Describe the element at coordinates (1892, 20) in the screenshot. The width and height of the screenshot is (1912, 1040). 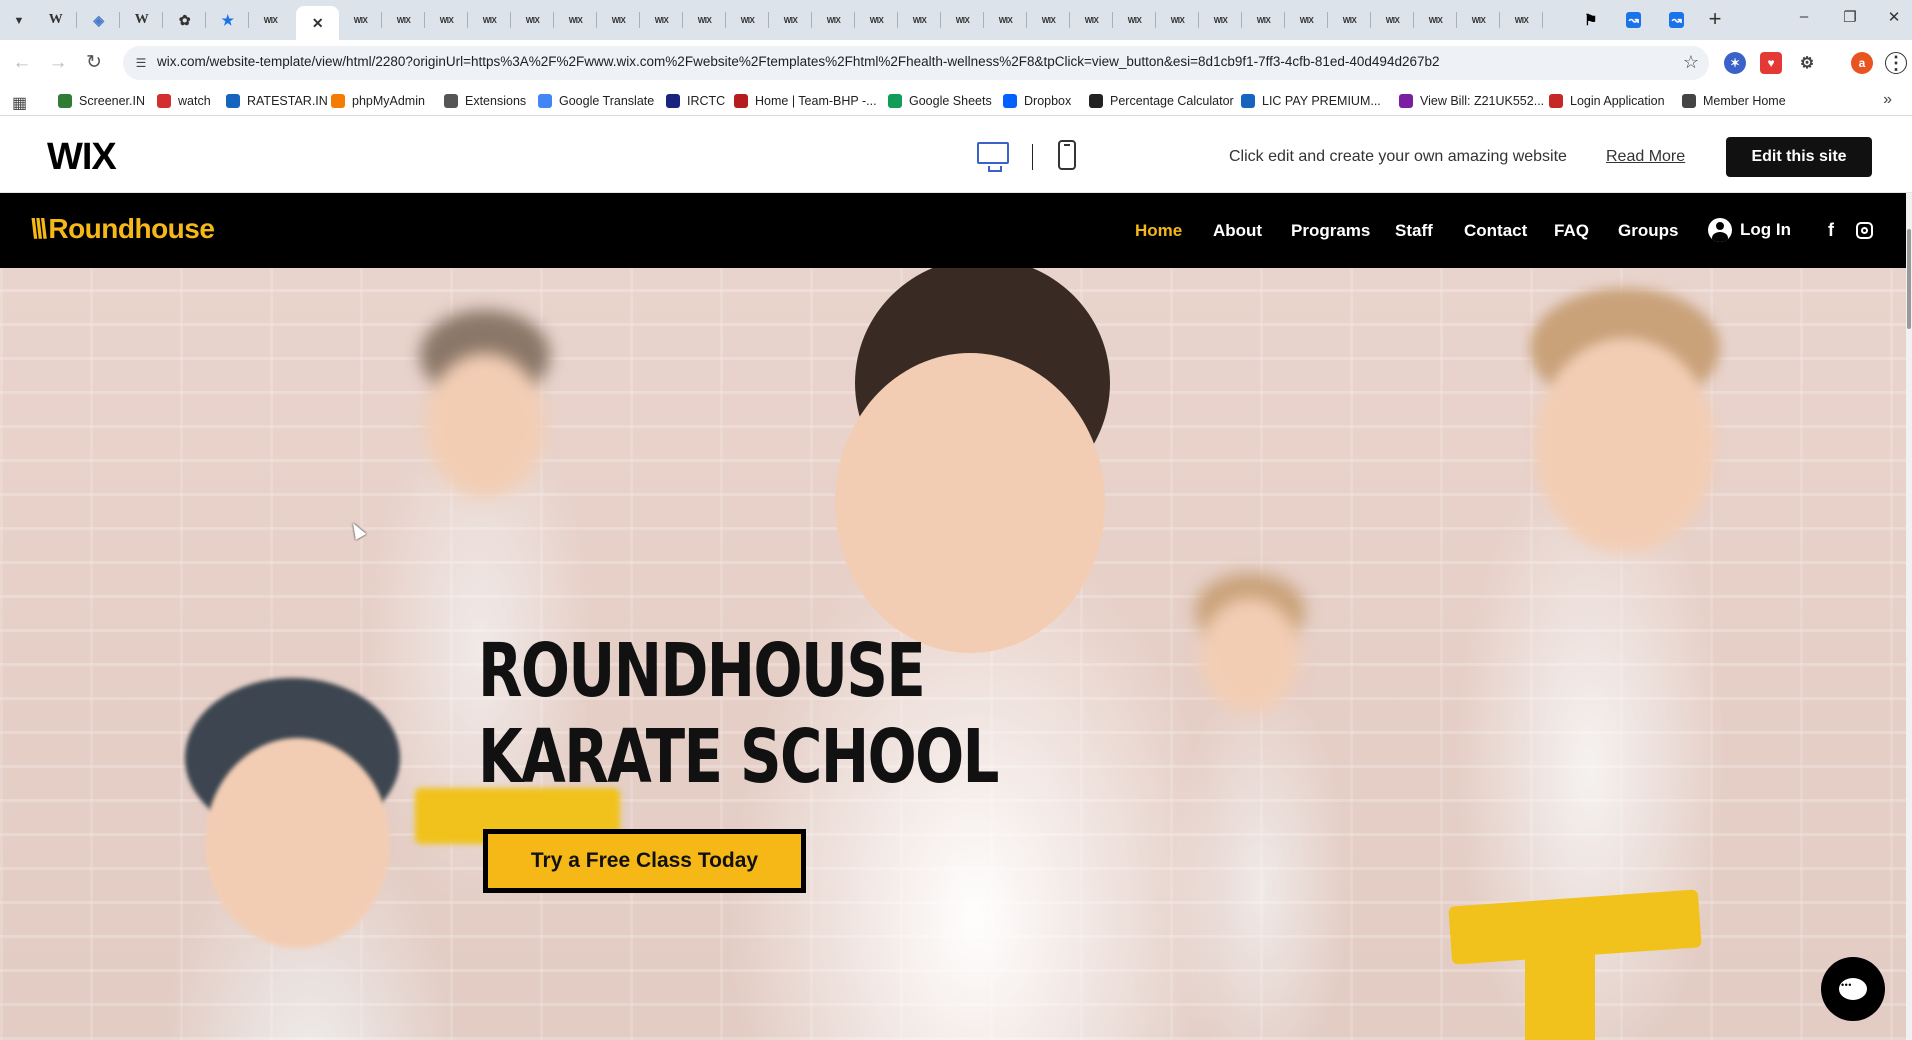
I see `close-window-button: ✕` at that location.